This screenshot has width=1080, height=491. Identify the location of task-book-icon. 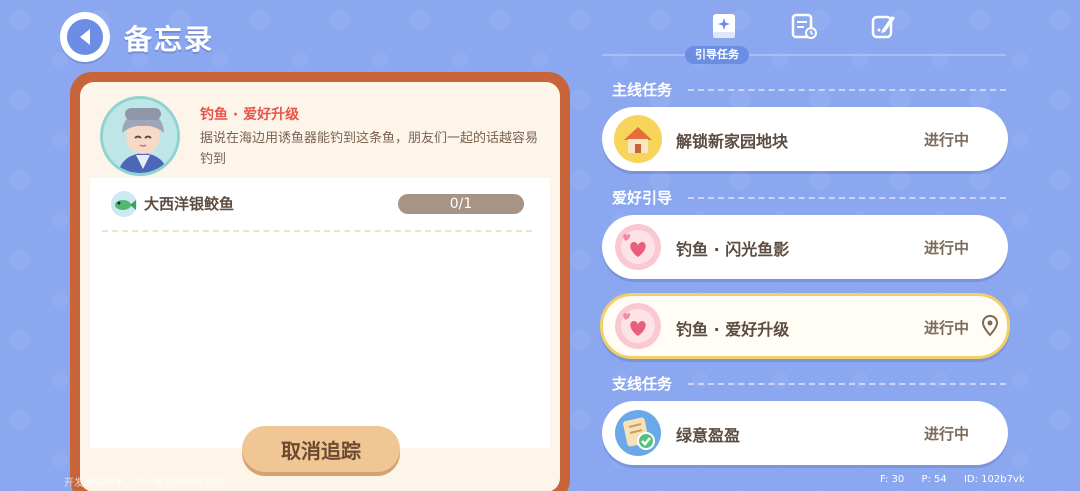
(724, 28).